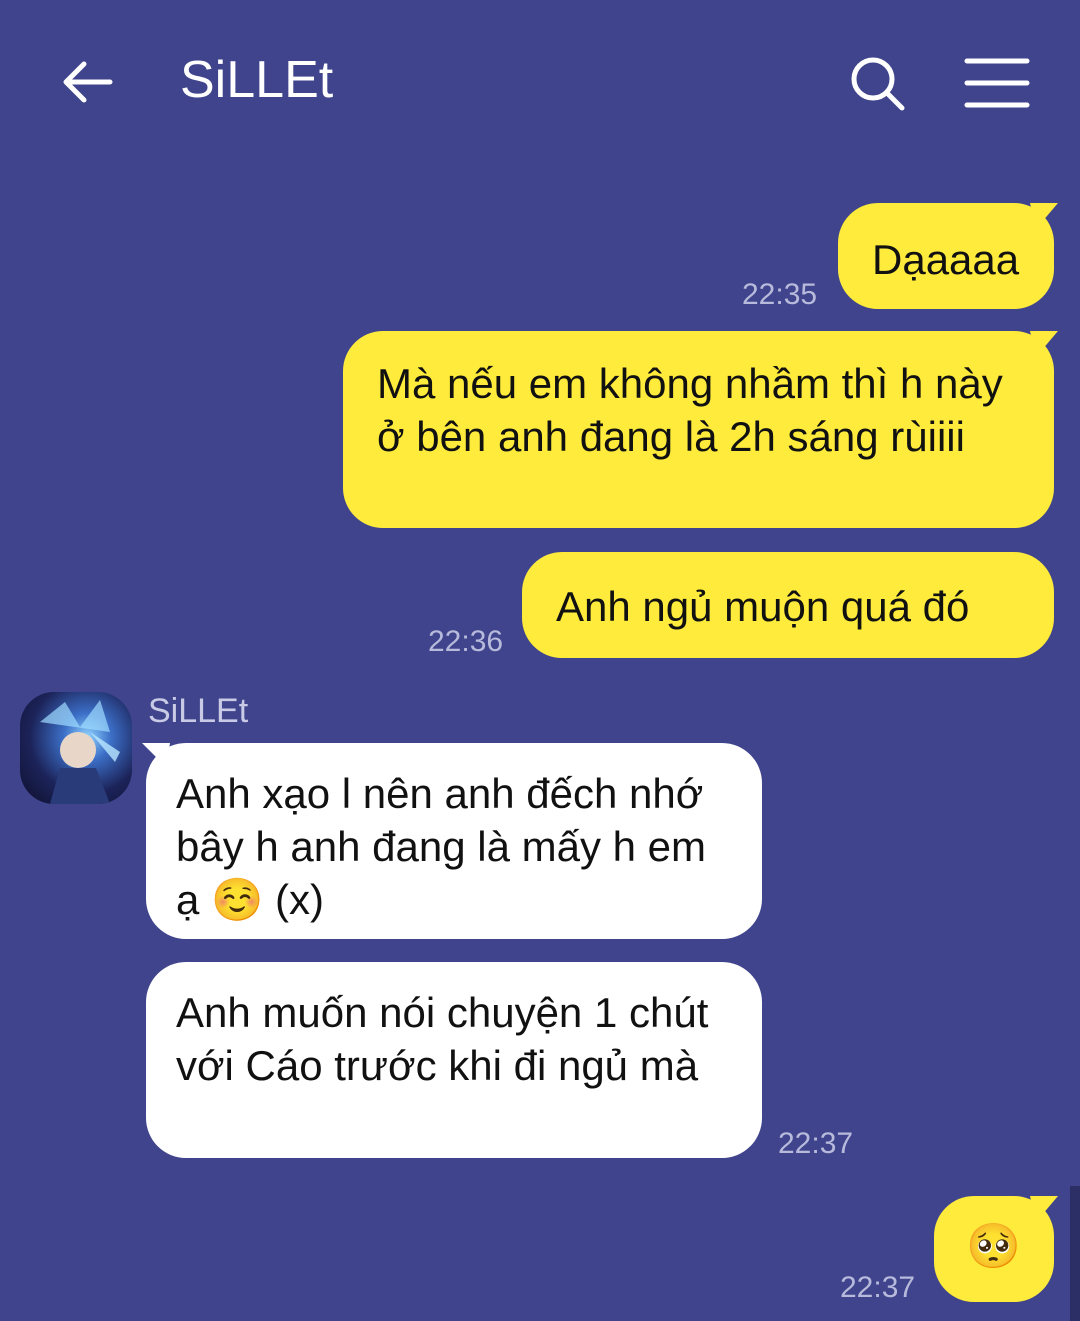  I want to click on search-icon, so click(878, 84).